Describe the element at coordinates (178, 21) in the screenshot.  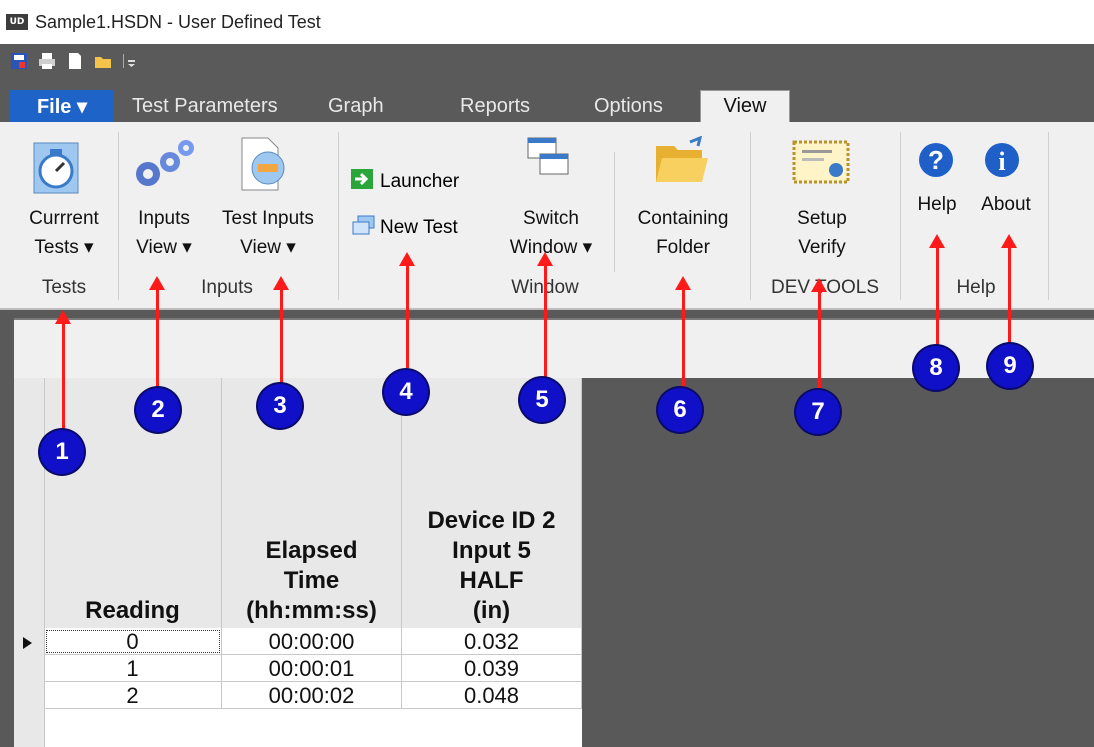
I see `window-title: Sample1.HSDN - User Defined Test` at that location.